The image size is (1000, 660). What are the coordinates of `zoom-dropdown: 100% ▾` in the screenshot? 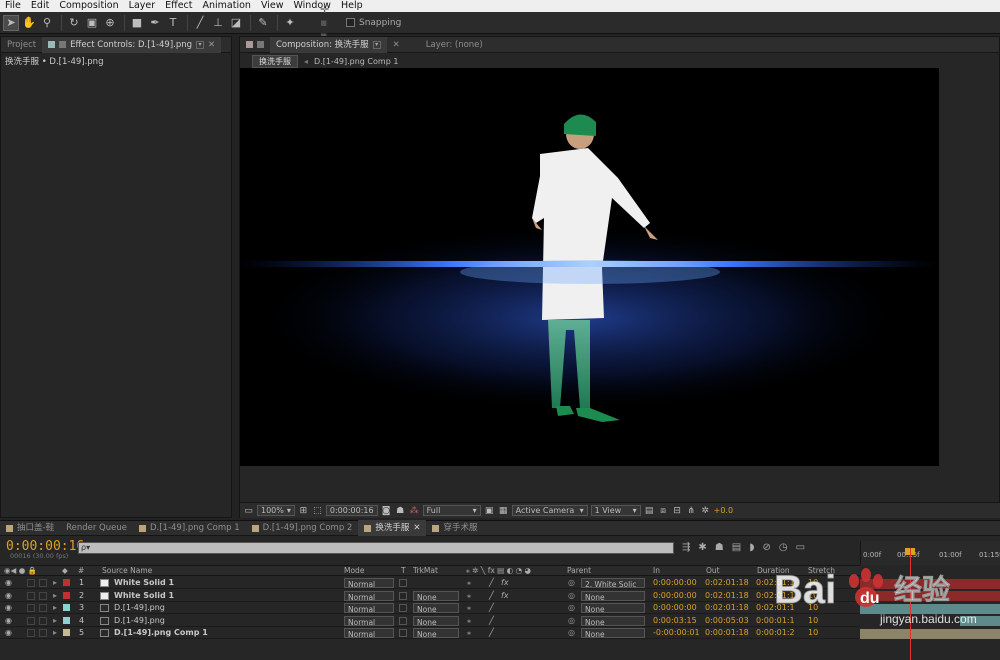 It's located at (276, 510).